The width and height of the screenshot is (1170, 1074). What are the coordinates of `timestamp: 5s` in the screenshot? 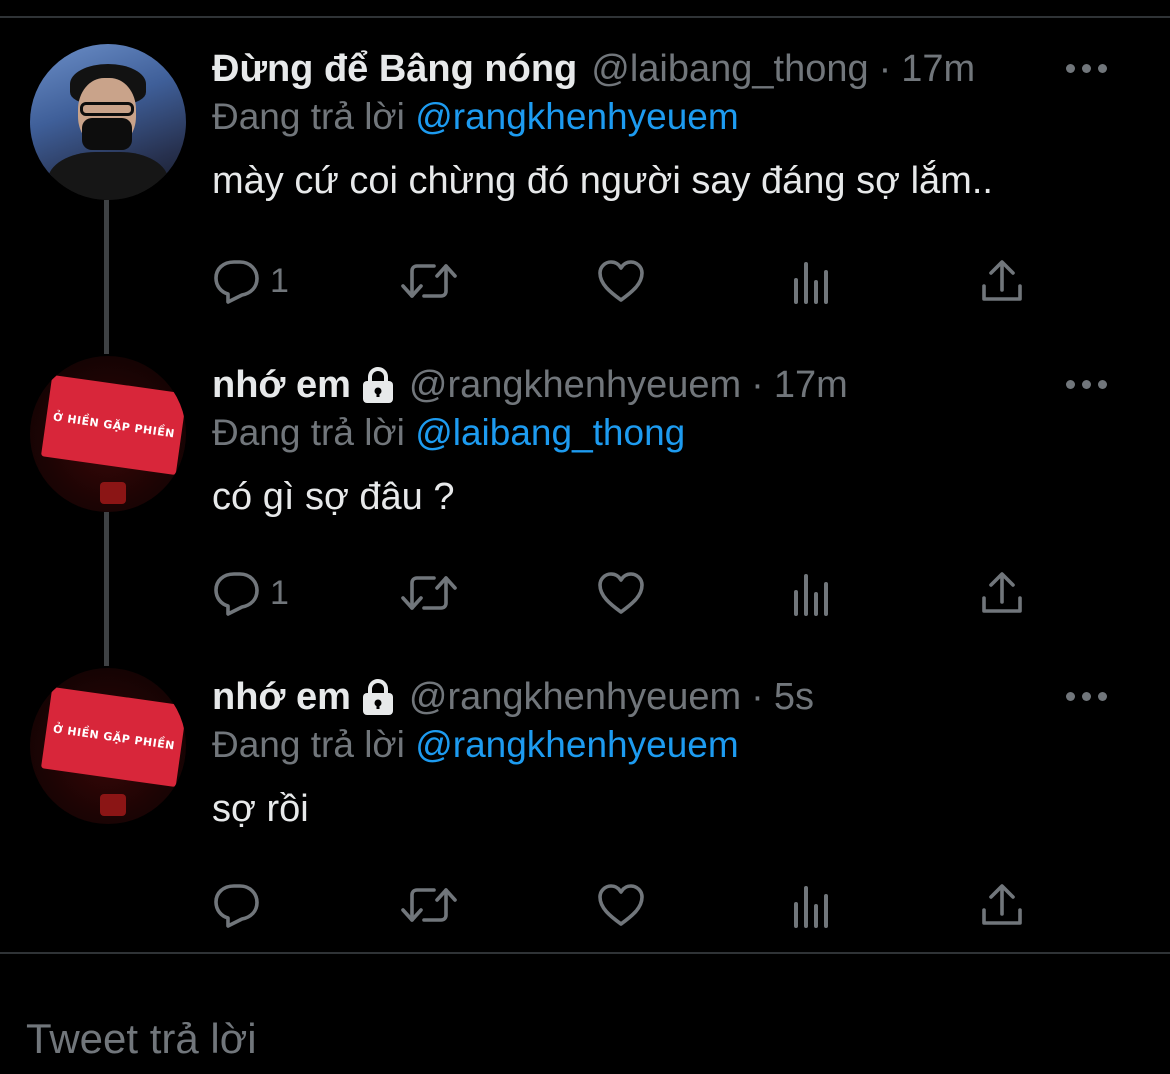 It's located at (794, 697).